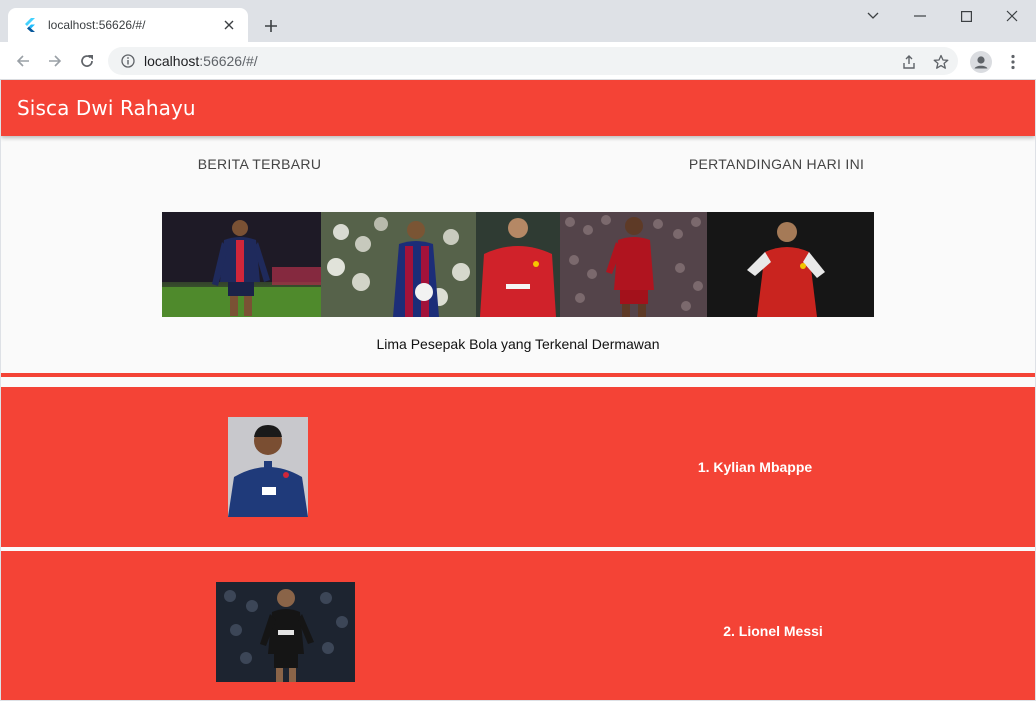 The height and width of the screenshot is (701, 1036). Describe the element at coordinates (909, 62) in the screenshot. I see `share-icon` at that location.